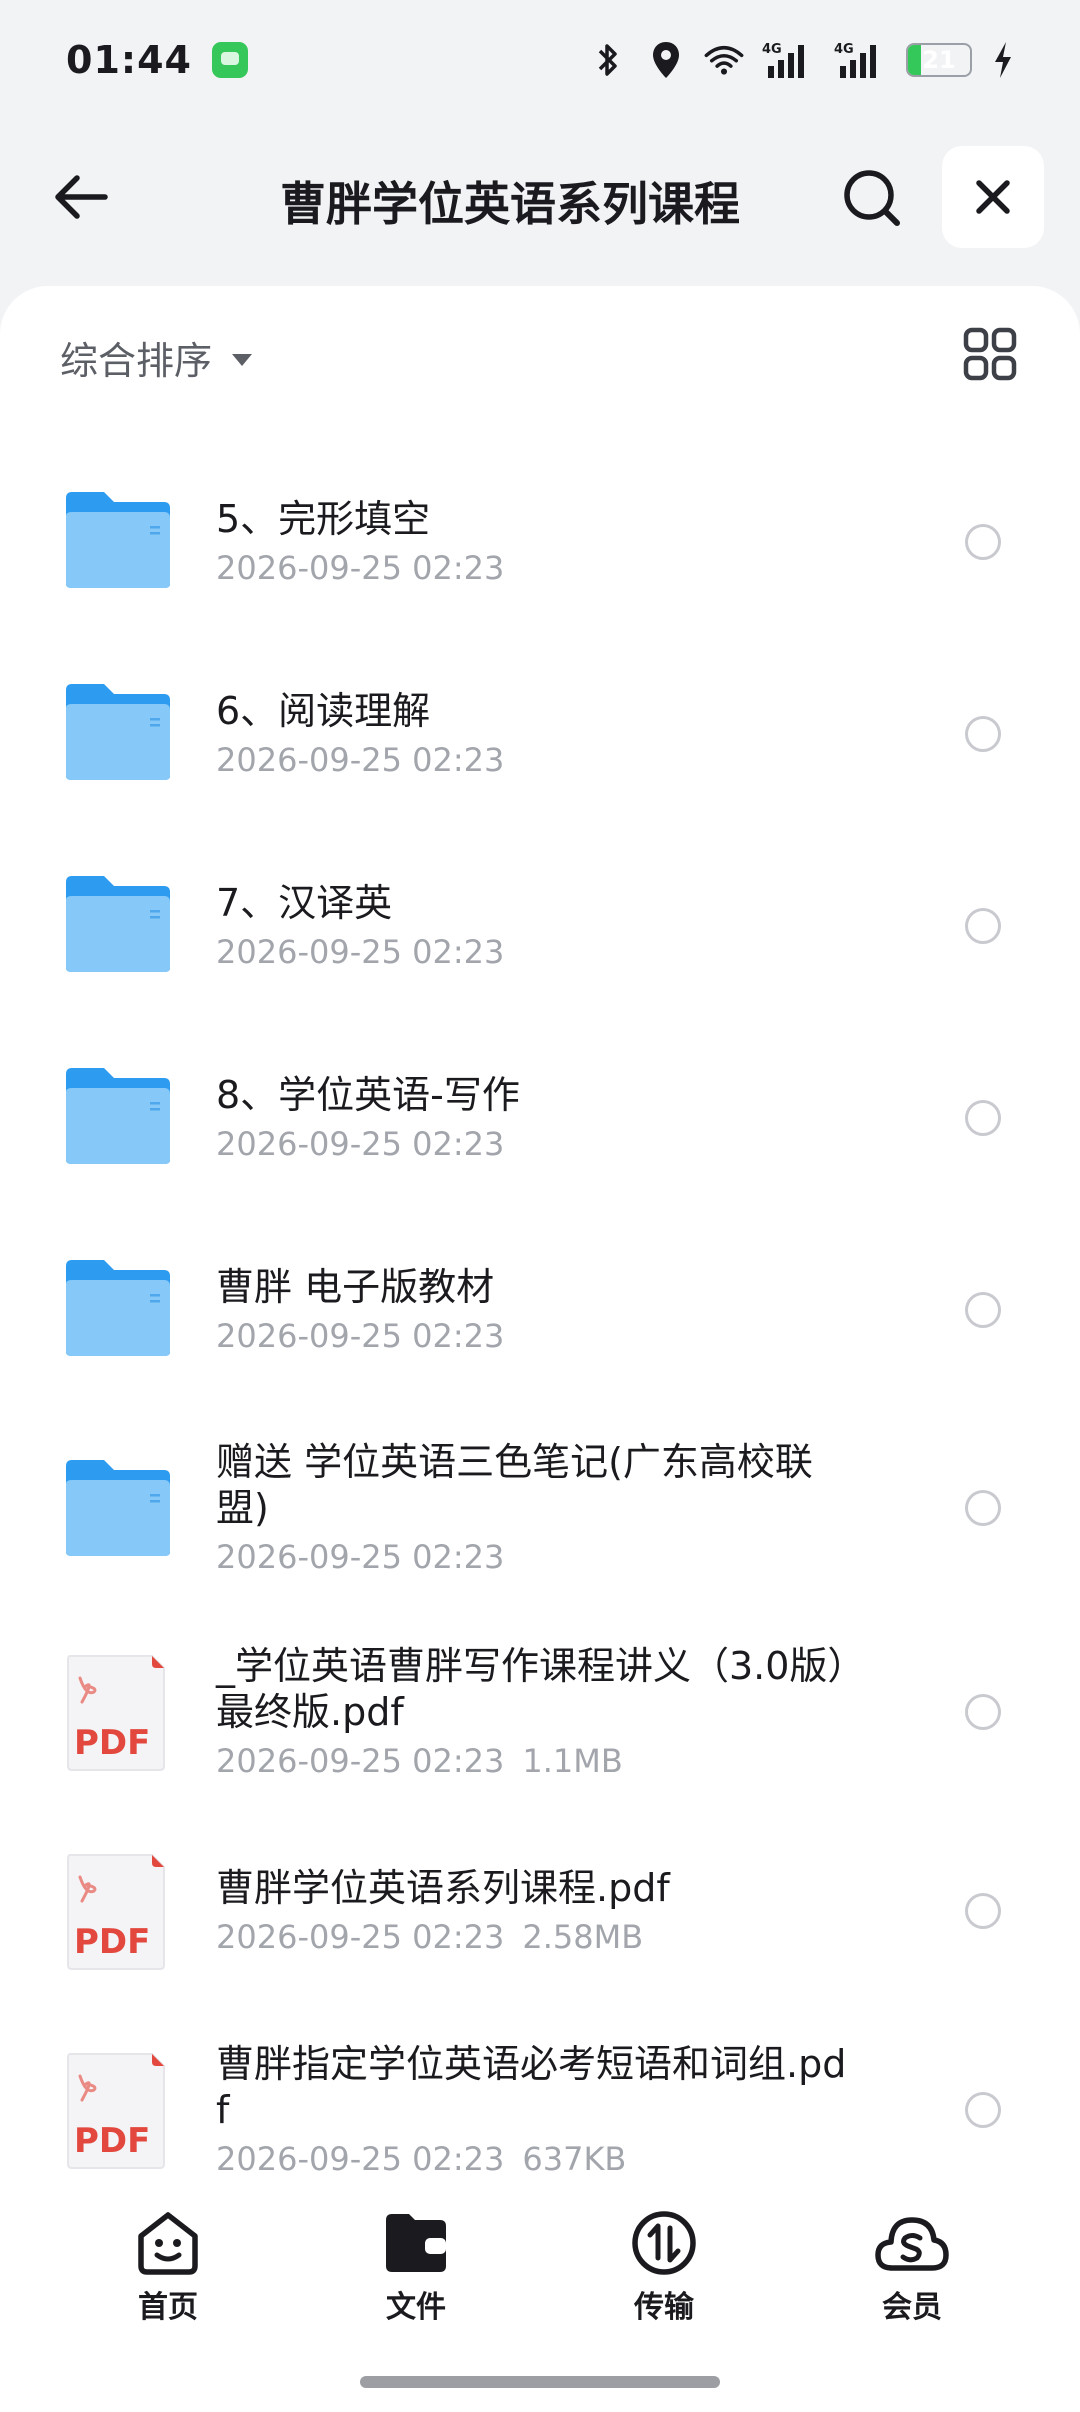 The height and width of the screenshot is (2412, 1080). I want to click on battery-icon: 21, so click(939, 60).